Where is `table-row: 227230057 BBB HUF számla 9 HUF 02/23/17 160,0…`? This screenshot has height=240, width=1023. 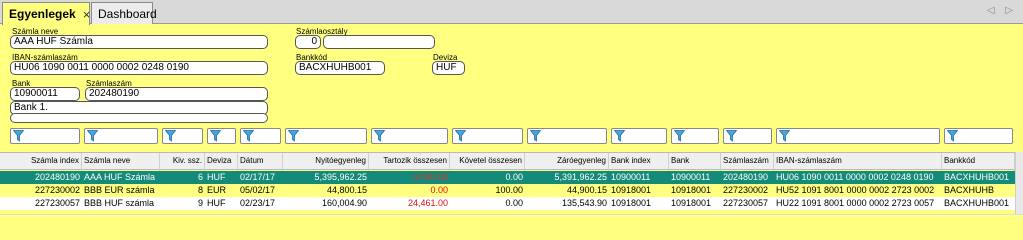 table-row: 227230057 BBB HUF számla 9 HUF 02/23/17 160,0… is located at coordinates (511, 203).